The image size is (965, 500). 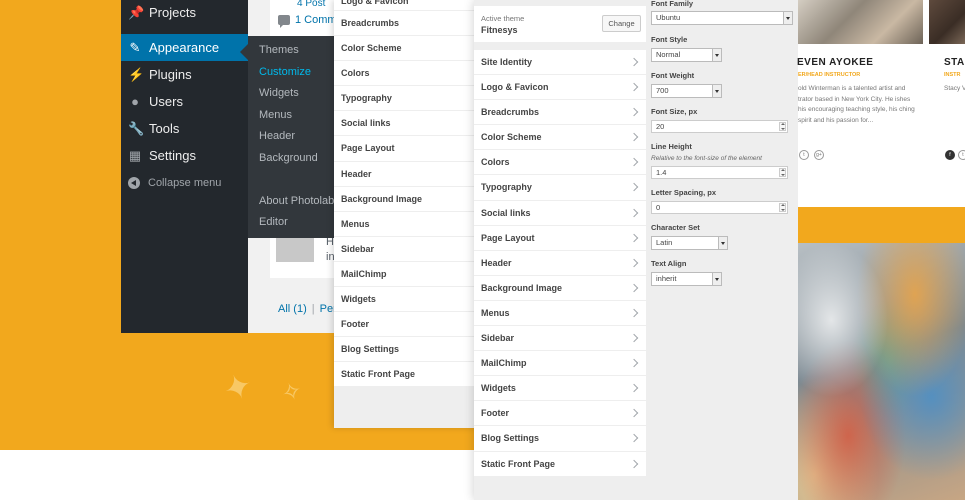 I want to click on line-height-input: 1.4, so click(x=719, y=172).